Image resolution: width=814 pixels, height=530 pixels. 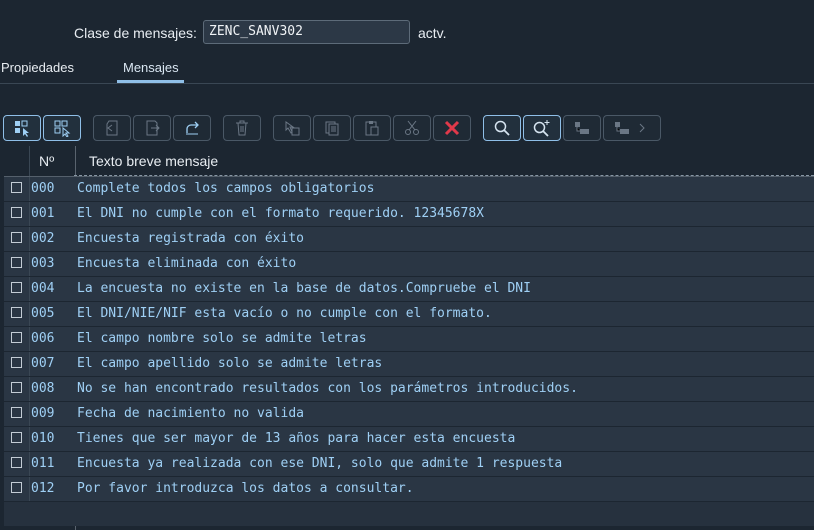 I want to click on message-number: 001, so click(x=42, y=213).